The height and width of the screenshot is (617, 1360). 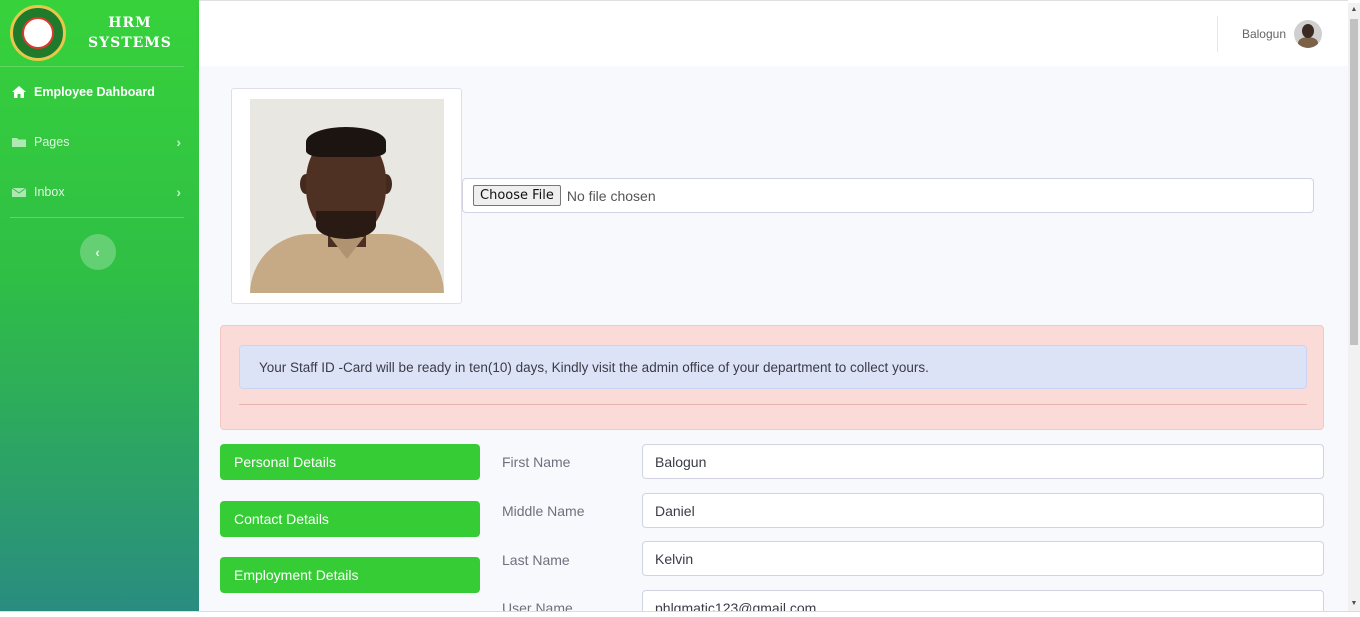 I want to click on scrollbar-thumb, so click(x=1354, y=182).